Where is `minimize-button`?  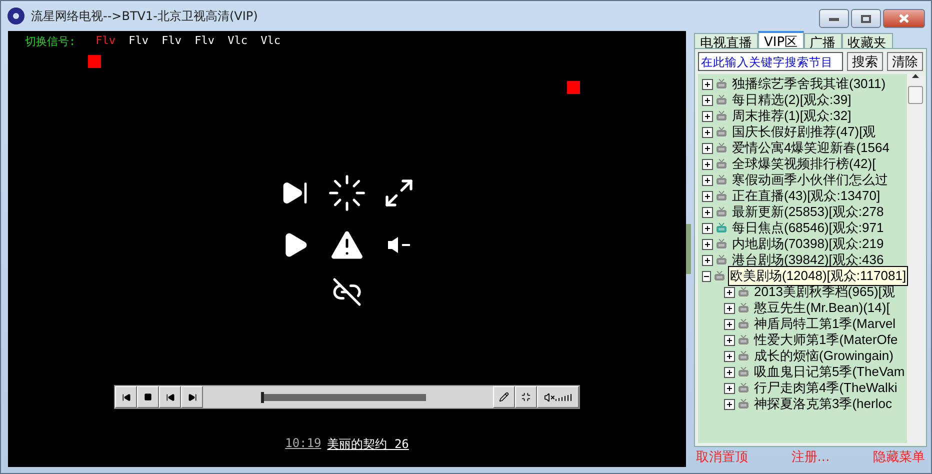
minimize-button is located at coordinates (834, 18).